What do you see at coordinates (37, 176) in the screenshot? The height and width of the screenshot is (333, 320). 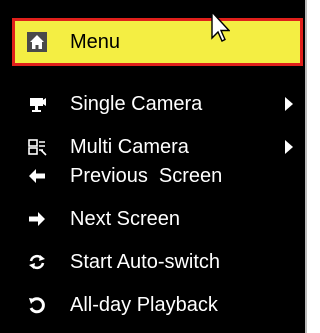 I see `arrow-left-icon` at bounding box center [37, 176].